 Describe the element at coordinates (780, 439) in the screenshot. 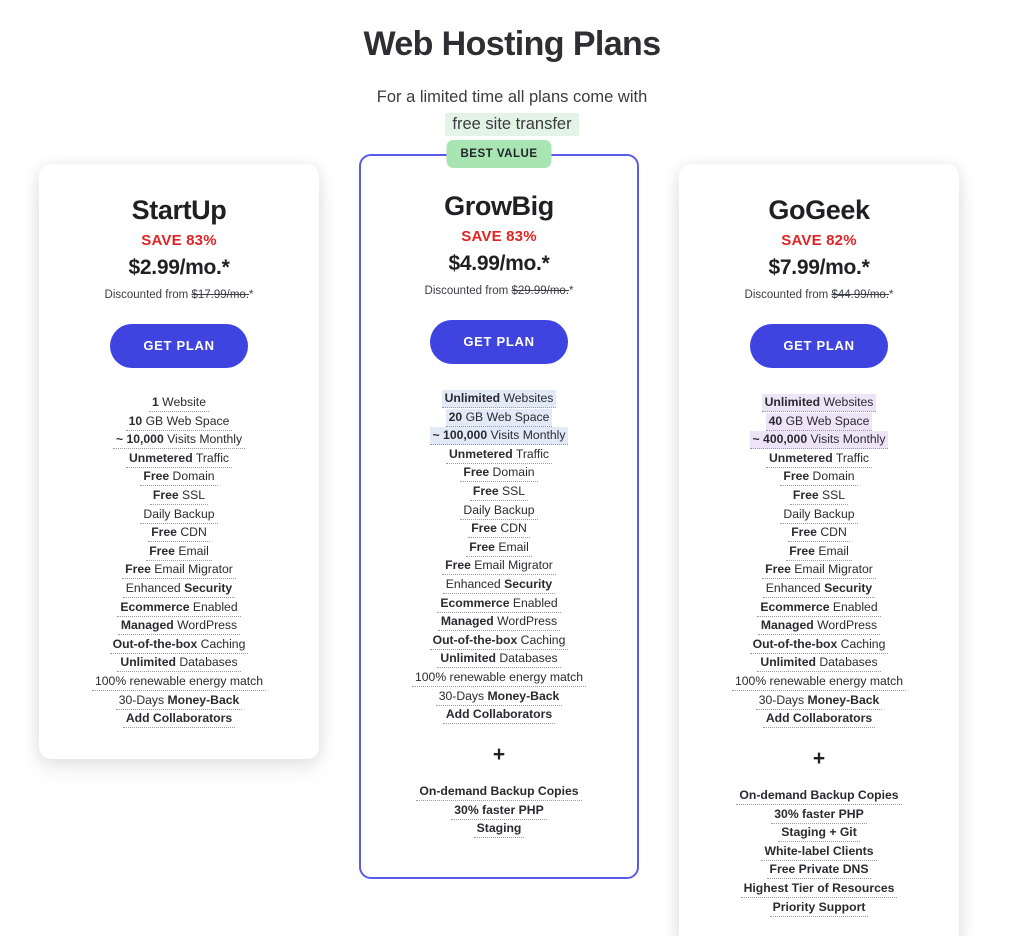

I see `feature-emphasis: ~ 400,000` at that location.